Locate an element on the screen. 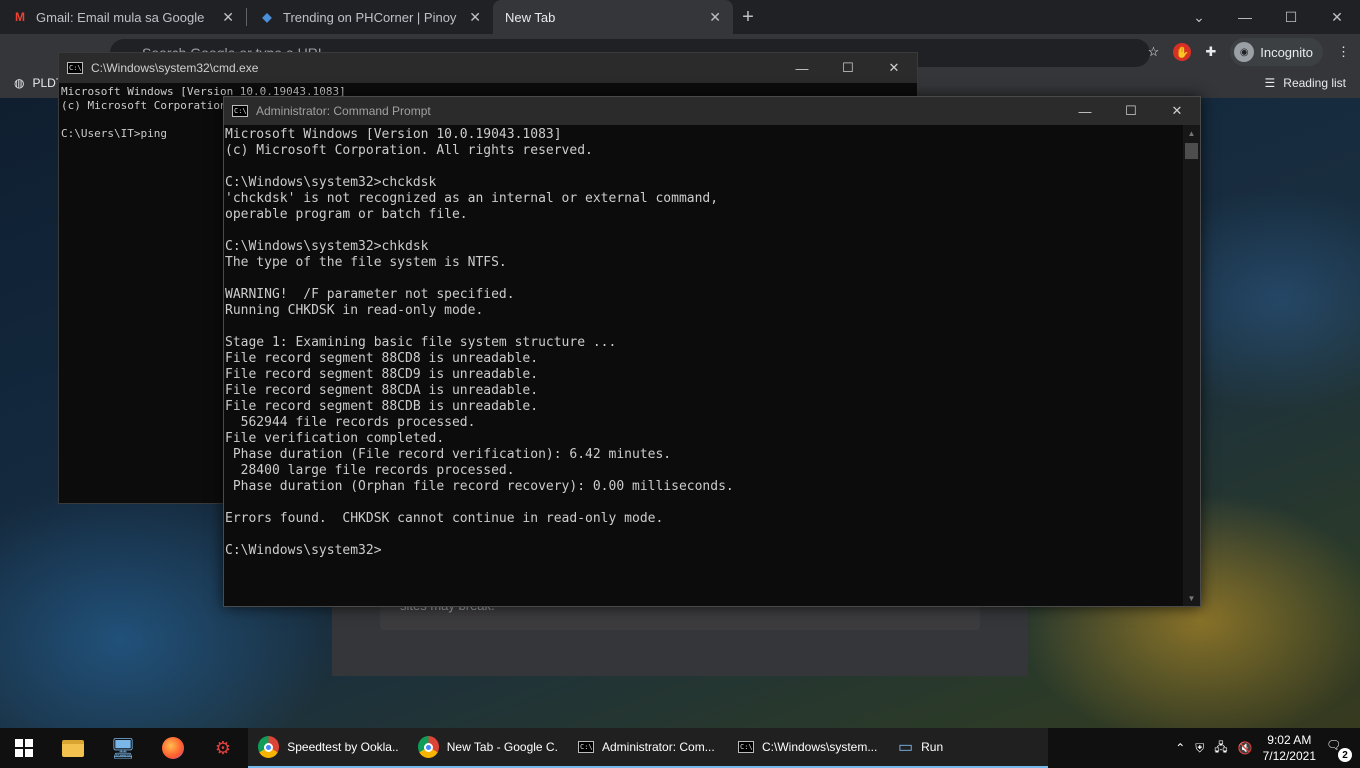  start-button is located at coordinates (24, 748).